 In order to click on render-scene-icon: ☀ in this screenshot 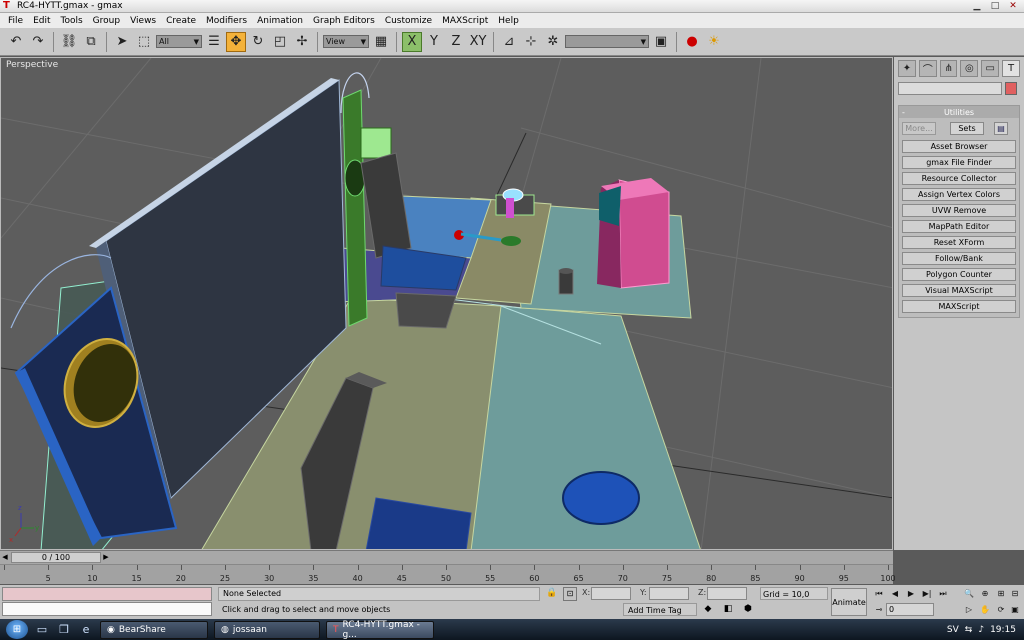, I will do `click(714, 42)`.